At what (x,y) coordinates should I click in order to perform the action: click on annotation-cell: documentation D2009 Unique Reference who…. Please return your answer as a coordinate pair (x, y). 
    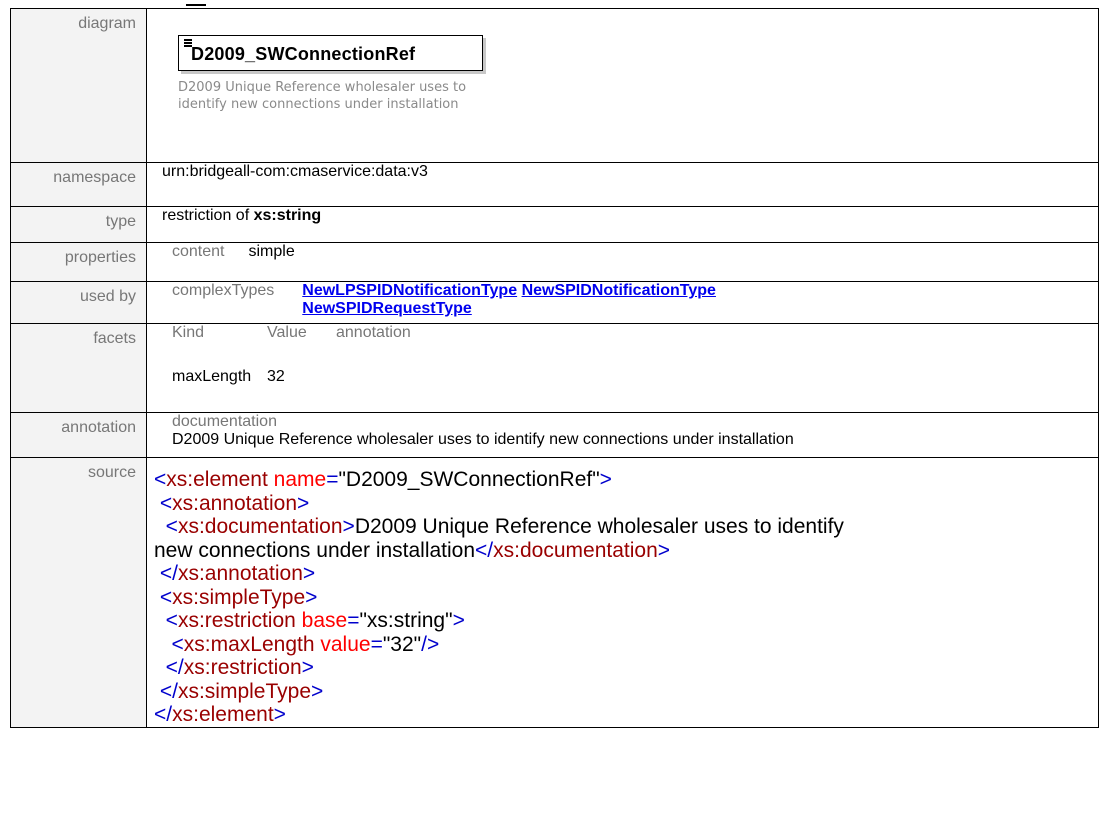
    Looking at the image, I should click on (622, 435).